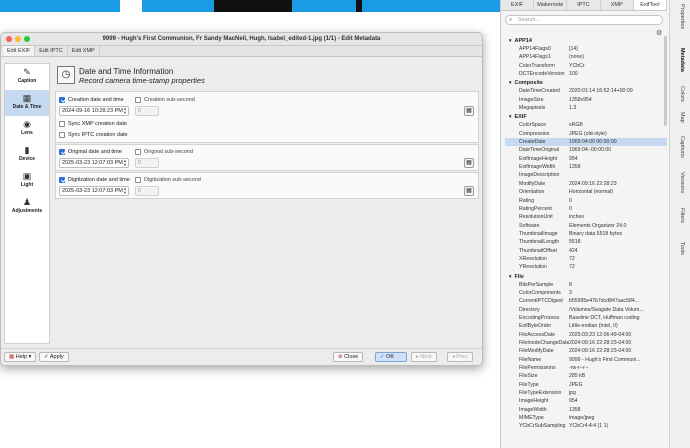 This screenshot has height=448, width=690. What do you see at coordinates (551, 5) in the screenshot?
I see `tab-makernote: Makernote` at bounding box center [551, 5].